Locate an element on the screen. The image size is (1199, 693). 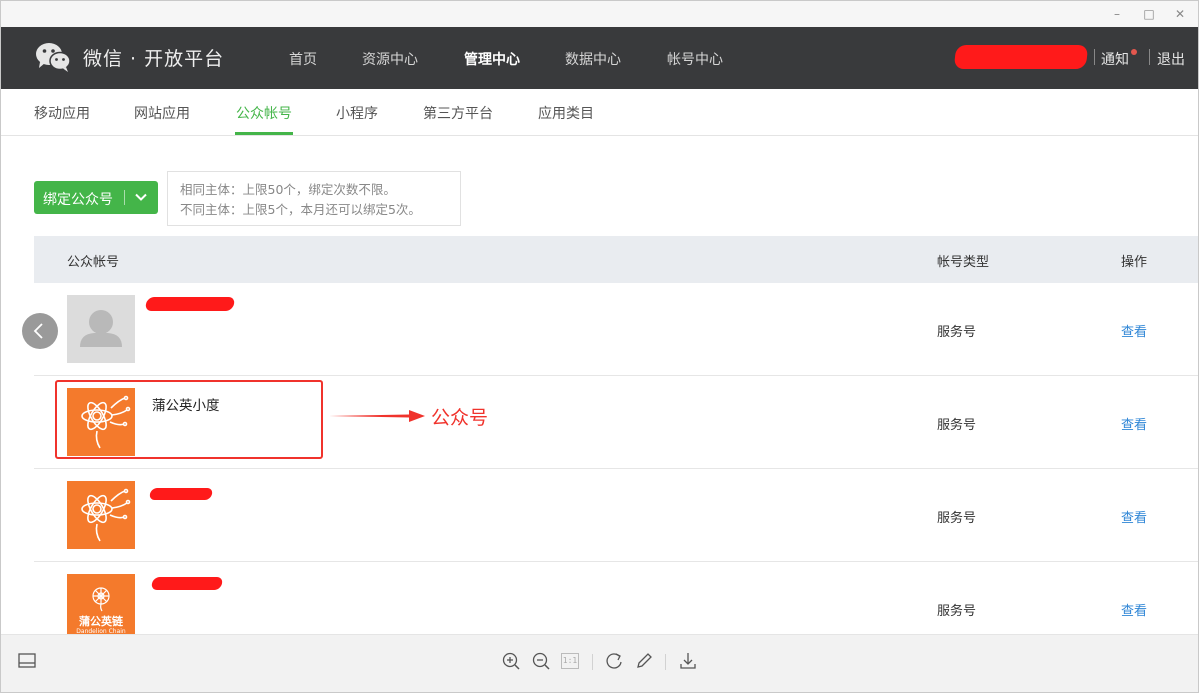
button-divider is located at coordinates (124, 197).